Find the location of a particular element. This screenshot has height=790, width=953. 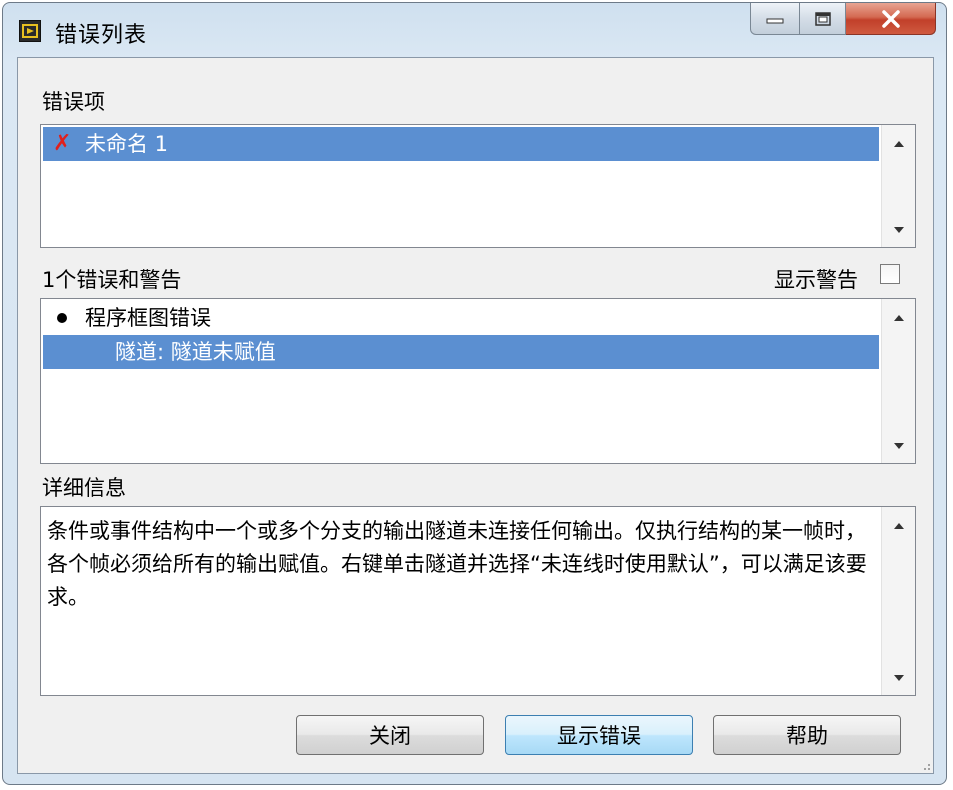

details-scrollbar is located at coordinates (898, 601).